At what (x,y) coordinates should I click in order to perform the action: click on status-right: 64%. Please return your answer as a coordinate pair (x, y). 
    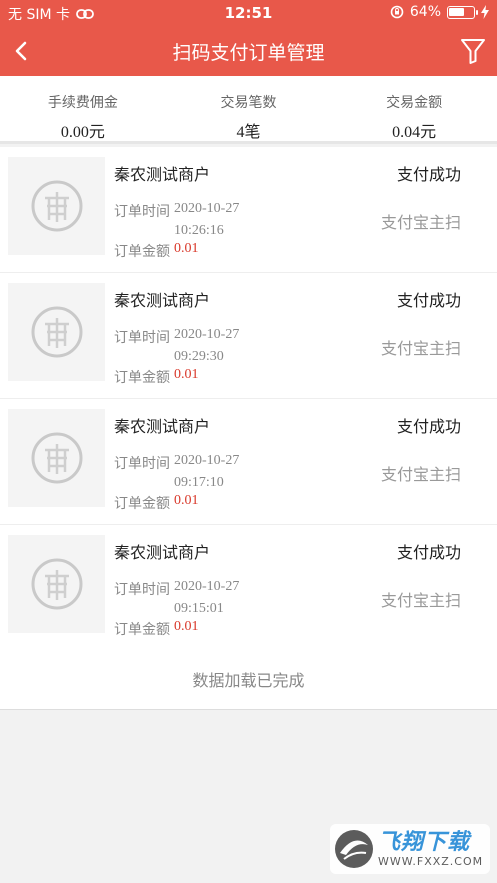
    Looking at the image, I should click on (439, 12).